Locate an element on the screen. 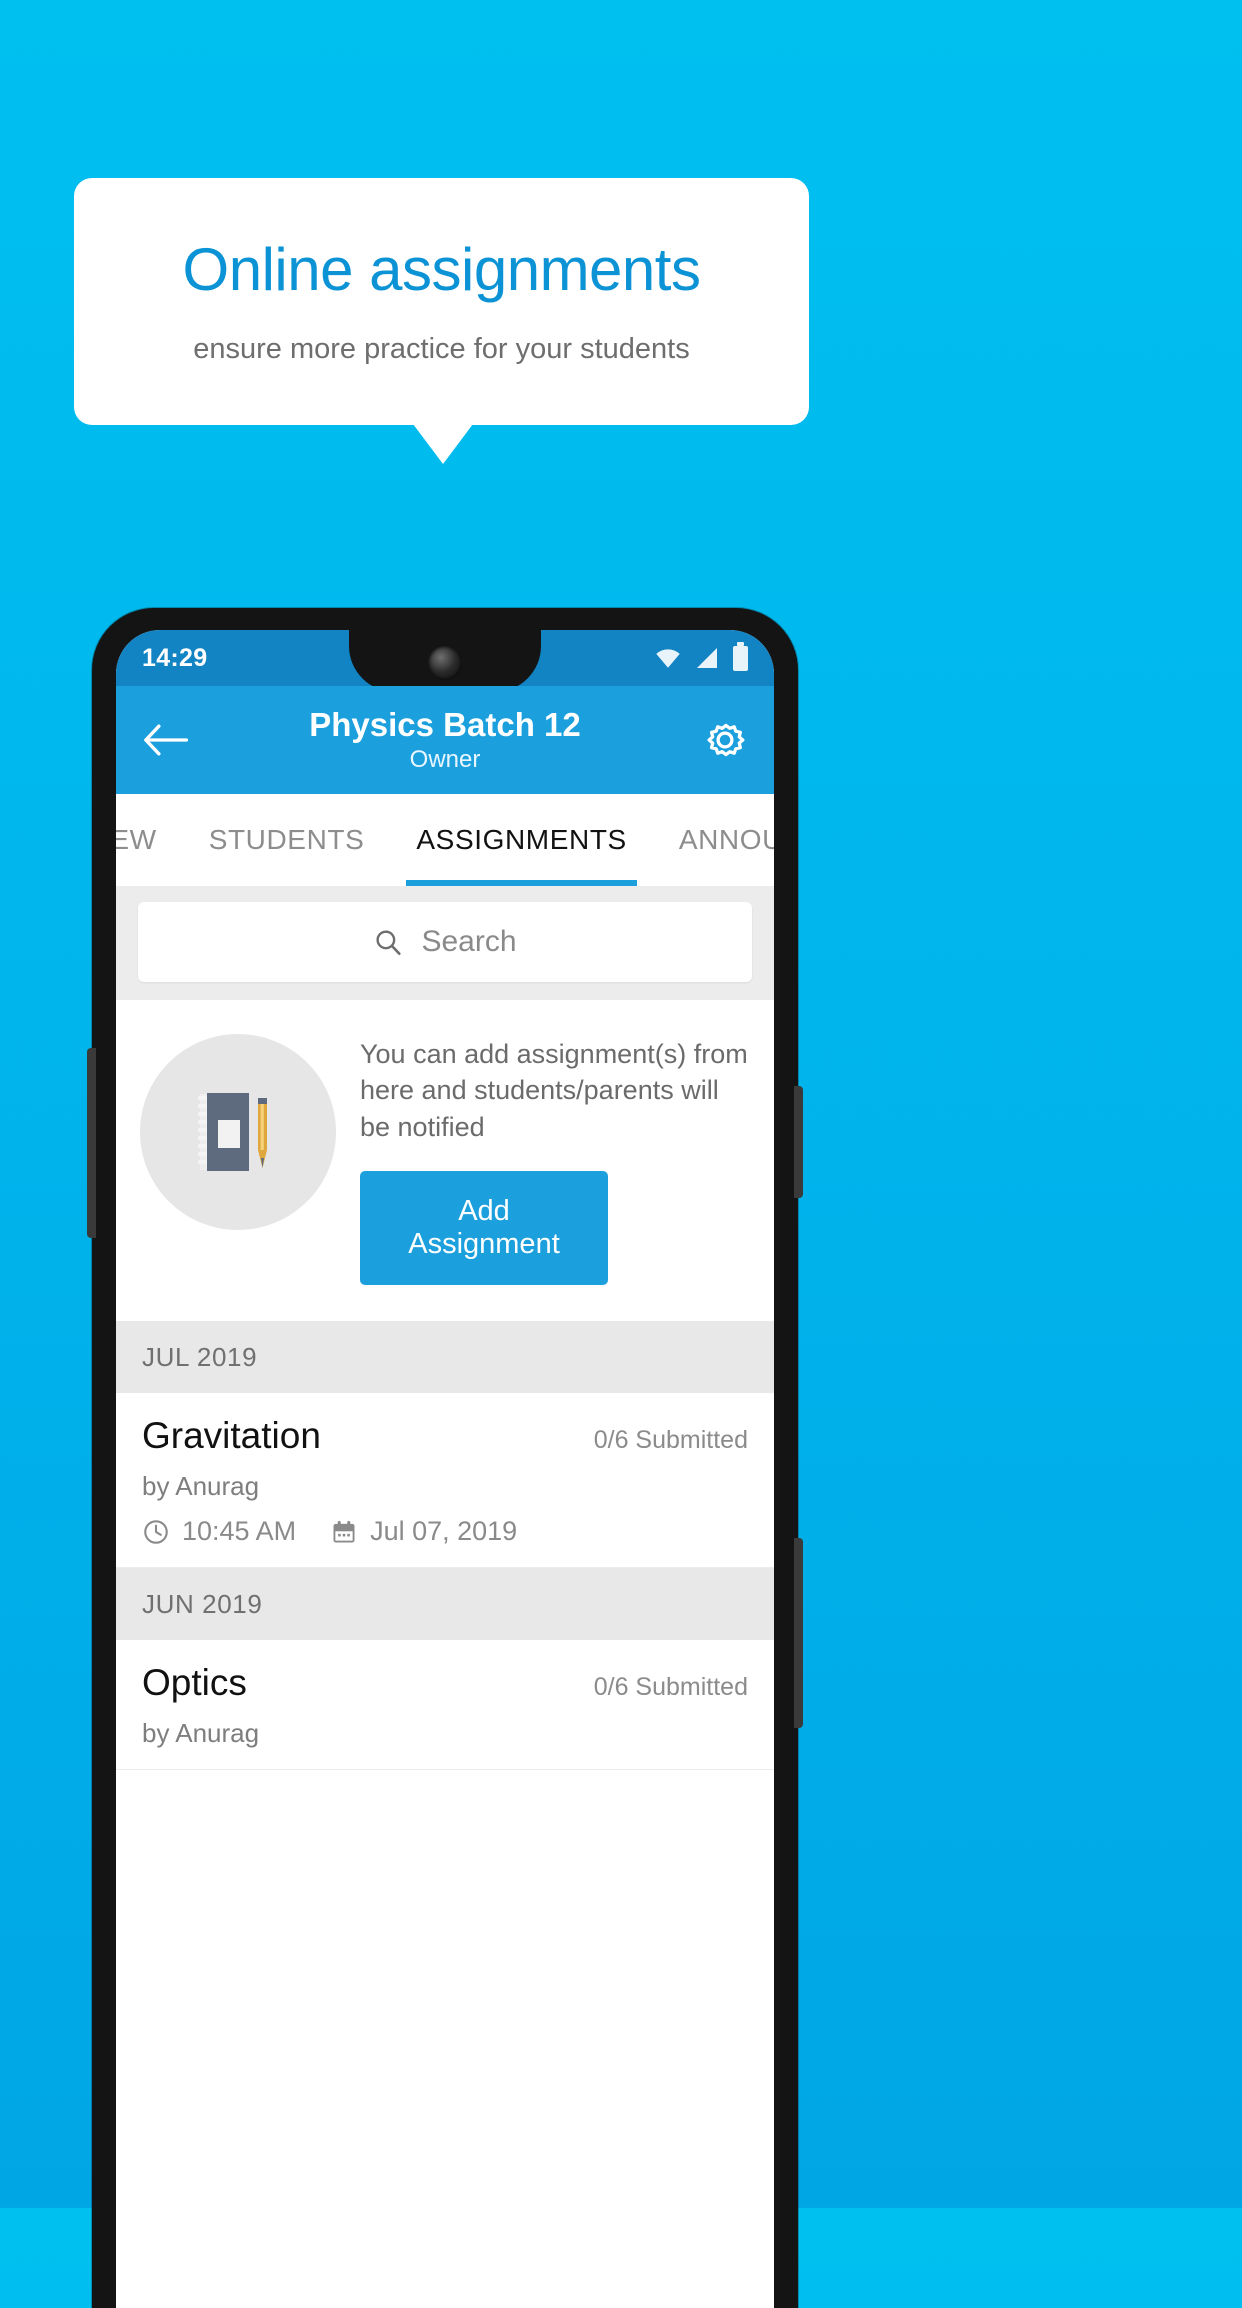 This screenshot has width=1242, height=2308. page-subtitle: ensure more practice for your students is located at coordinates (441, 348).